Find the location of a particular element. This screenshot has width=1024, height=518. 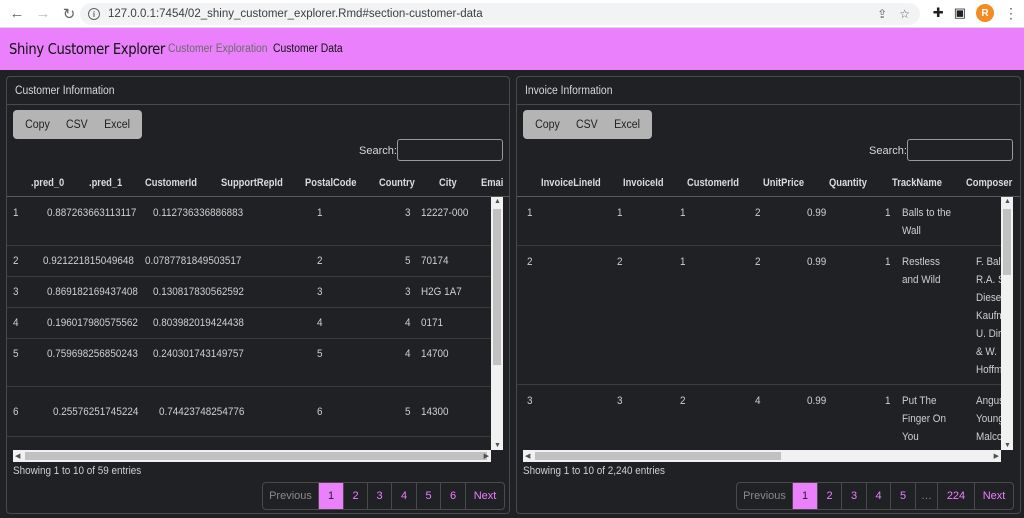

table-cell: 0.887263663113117 is located at coordinates (92, 213).